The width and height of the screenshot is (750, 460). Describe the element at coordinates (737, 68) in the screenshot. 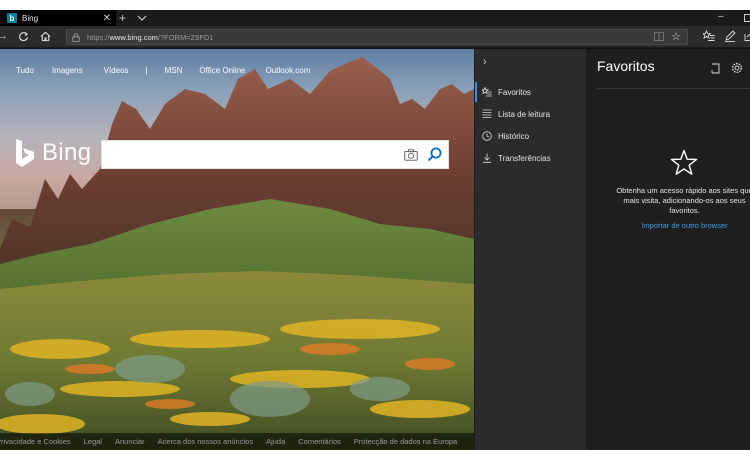

I see `settings-gear-icon` at that location.